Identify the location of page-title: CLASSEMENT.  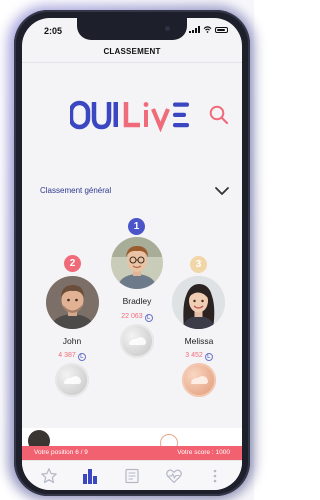
(132, 51).